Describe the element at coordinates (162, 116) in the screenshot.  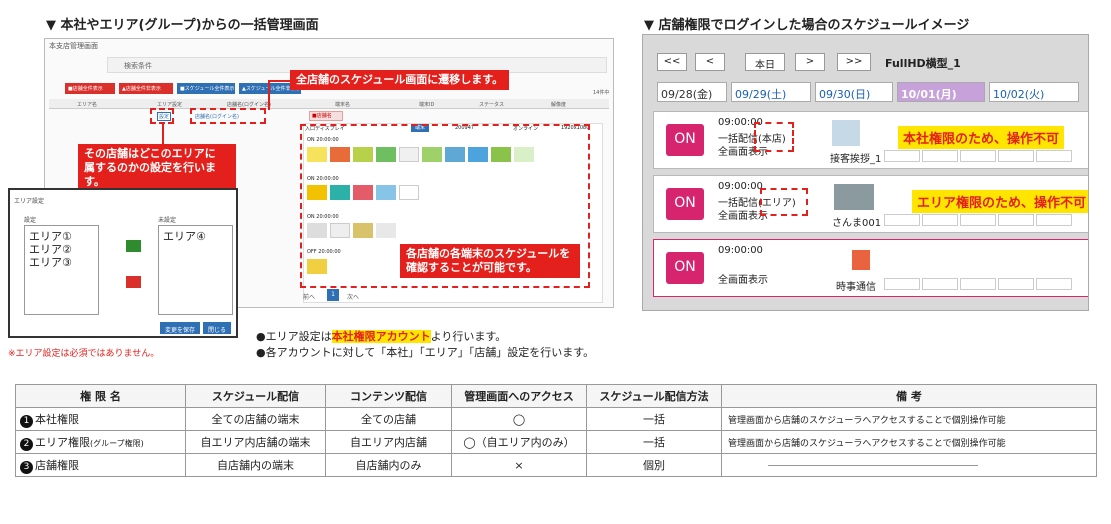
I see `area-setting-highlight` at that location.